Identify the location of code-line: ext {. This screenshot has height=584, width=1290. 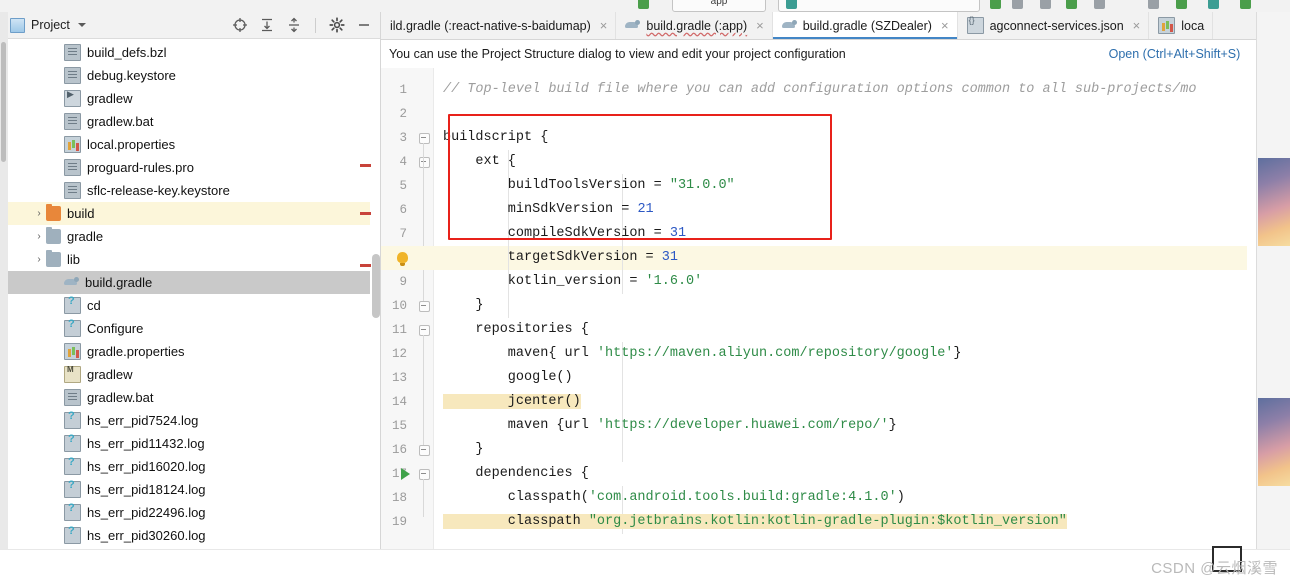
(479, 162).